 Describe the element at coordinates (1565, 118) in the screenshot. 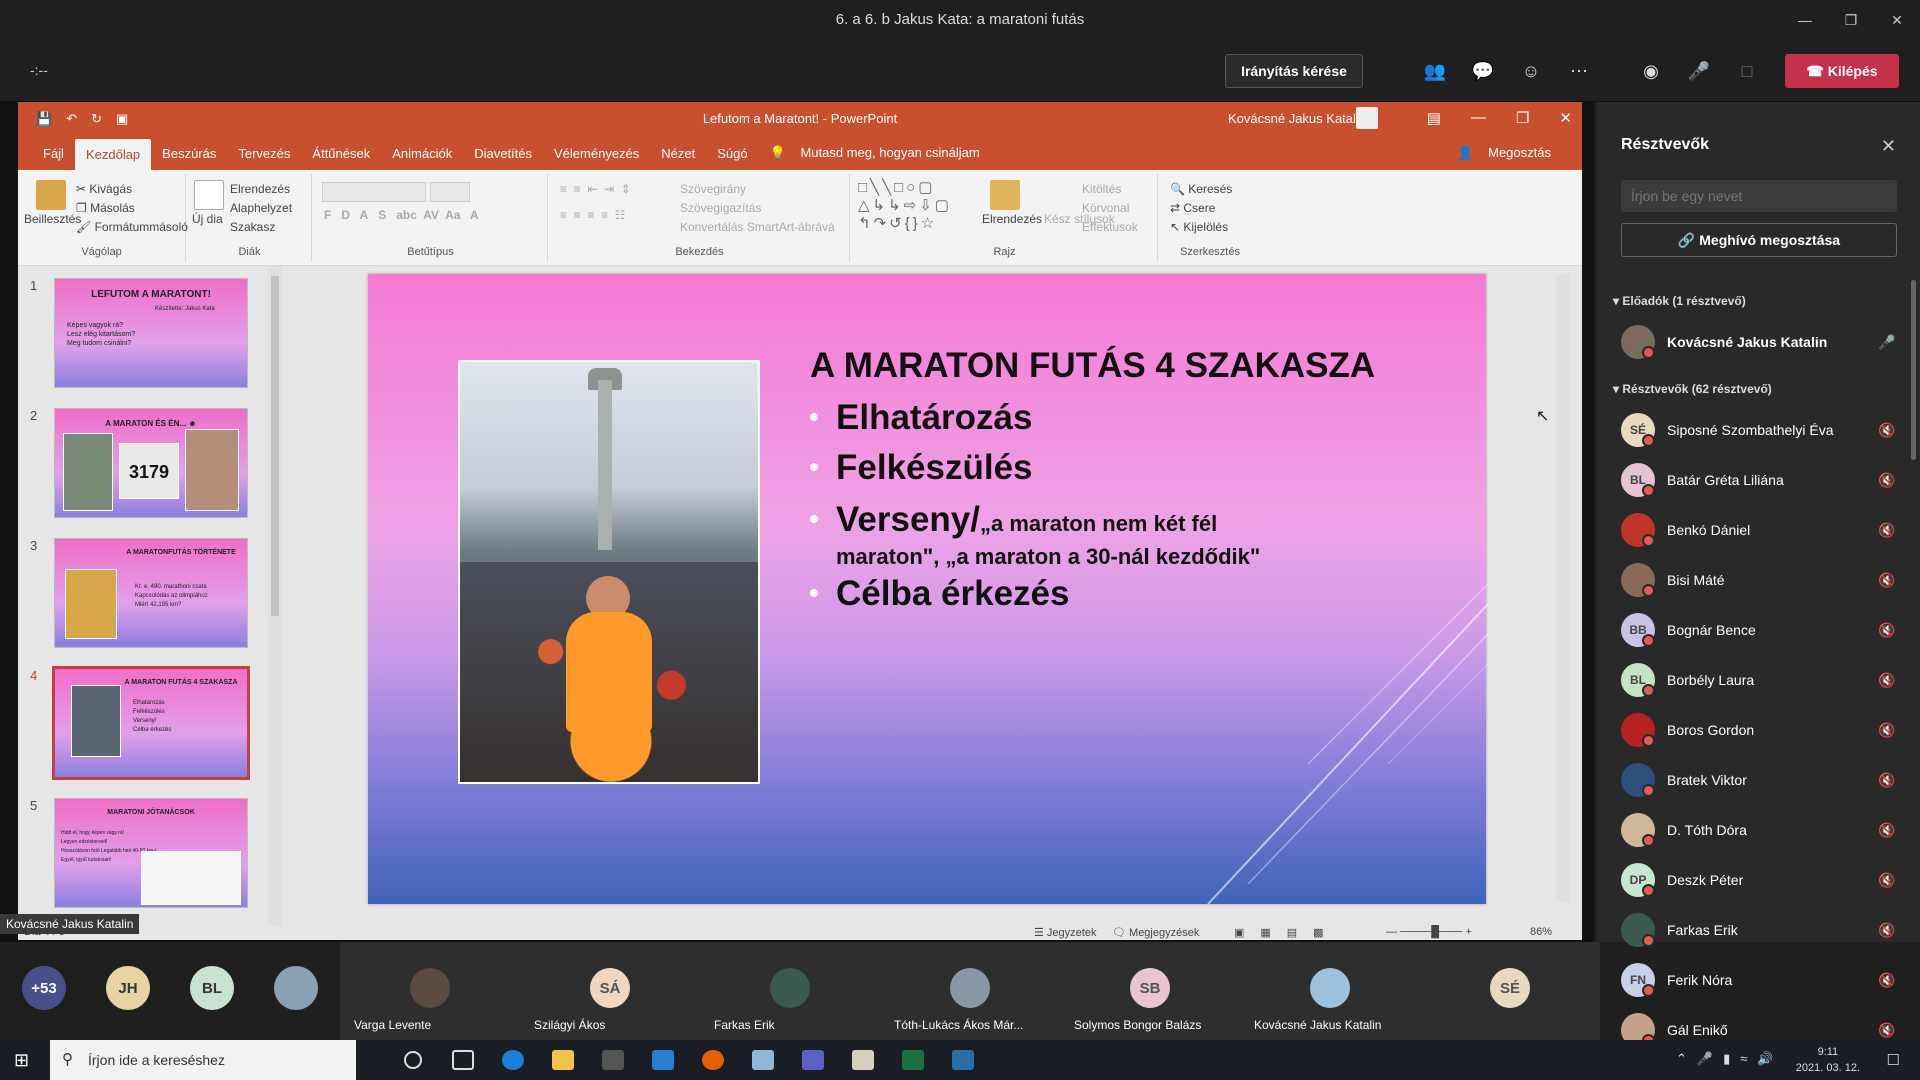

I see `ppt-close-icon: ✕` at that location.